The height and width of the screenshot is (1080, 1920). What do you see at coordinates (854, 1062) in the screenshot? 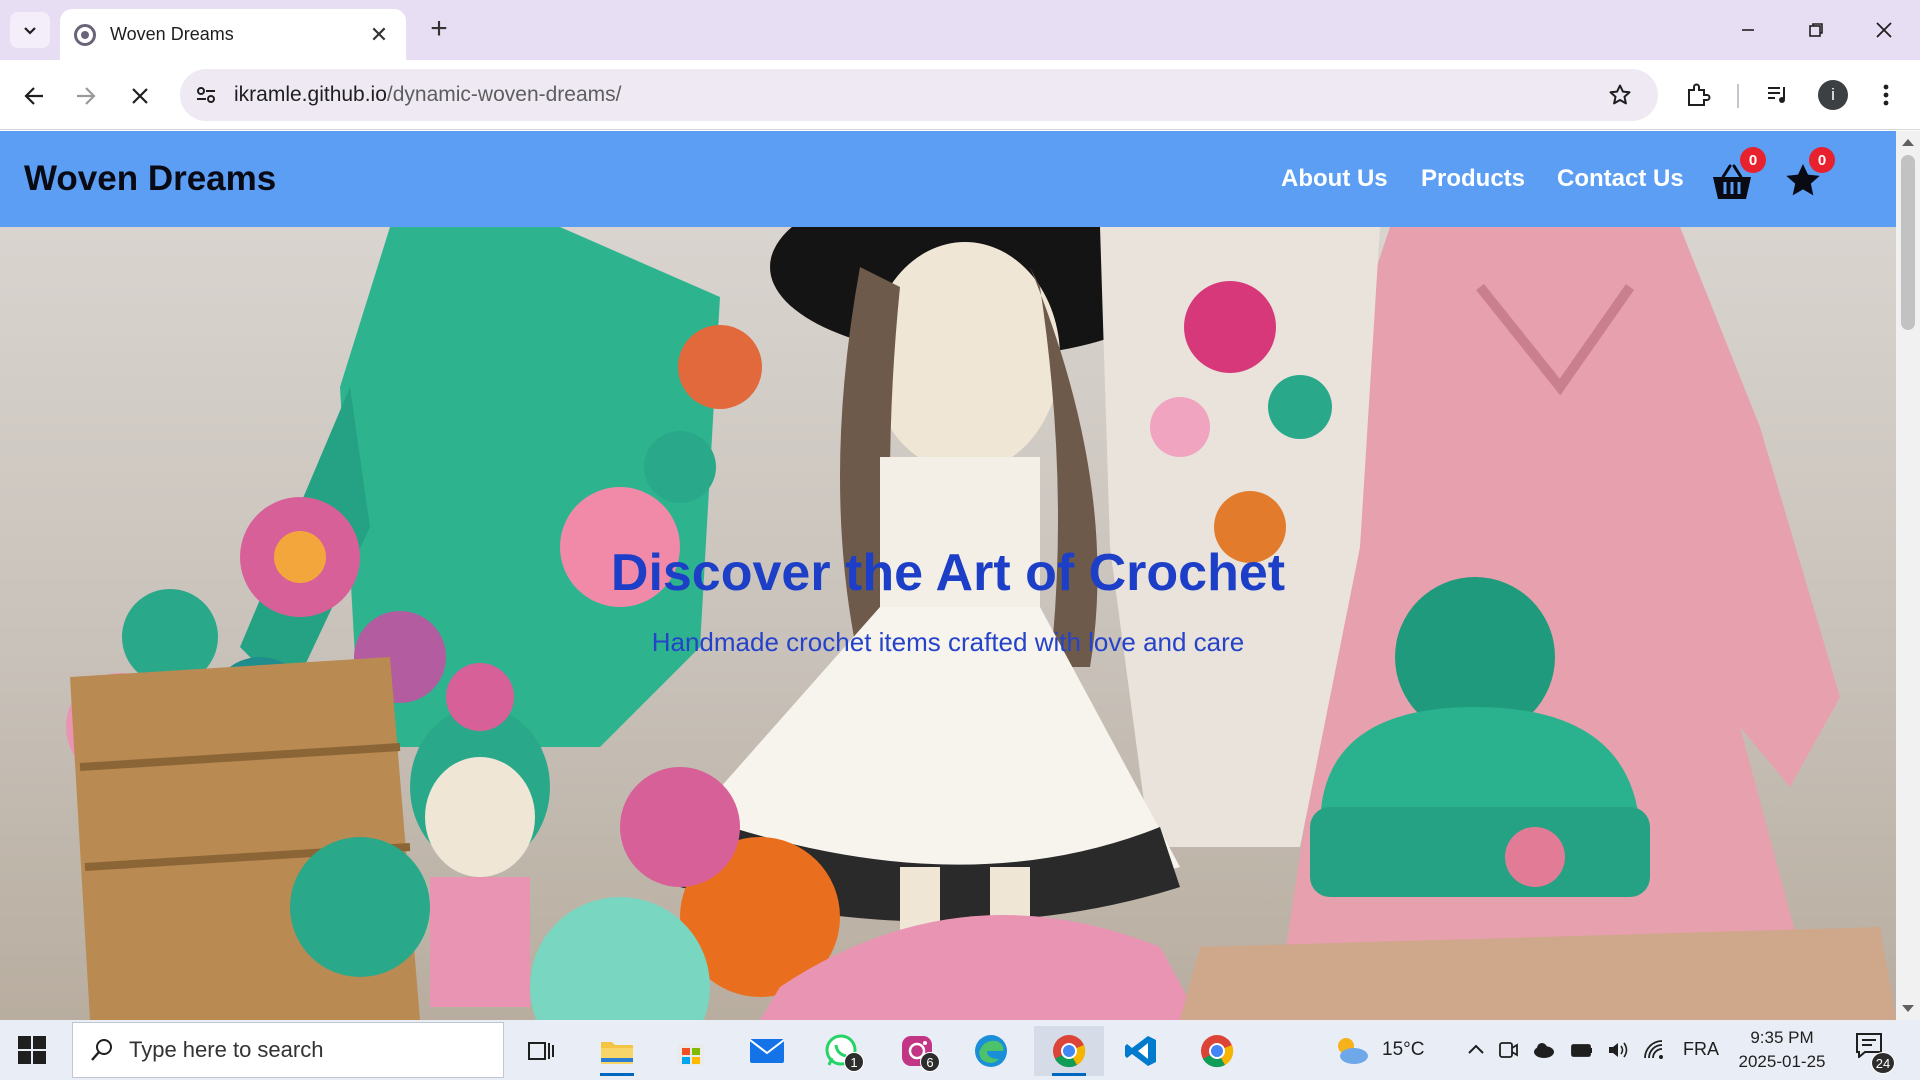
I see `whatsapp-count-badge: 1` at bounding box center [854, 1062].